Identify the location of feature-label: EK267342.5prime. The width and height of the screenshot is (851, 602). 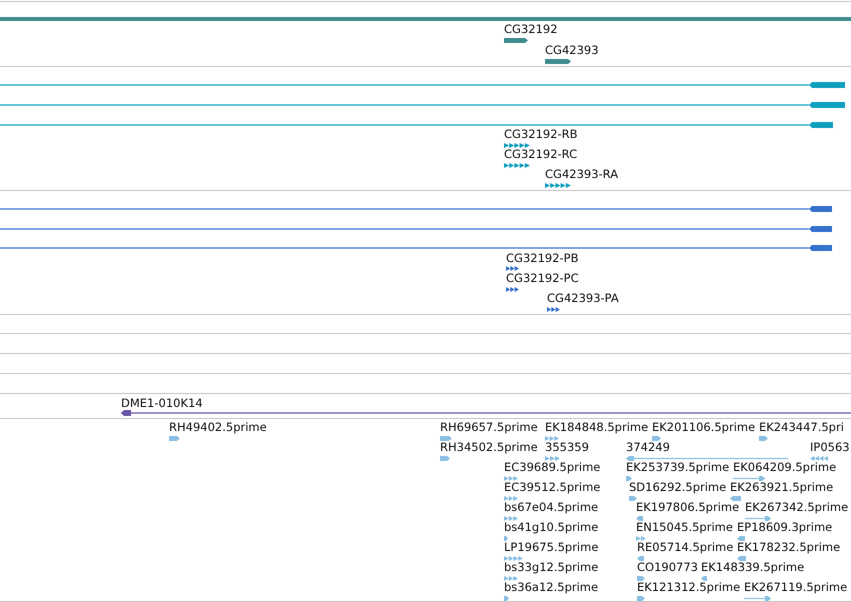
(796, 507).